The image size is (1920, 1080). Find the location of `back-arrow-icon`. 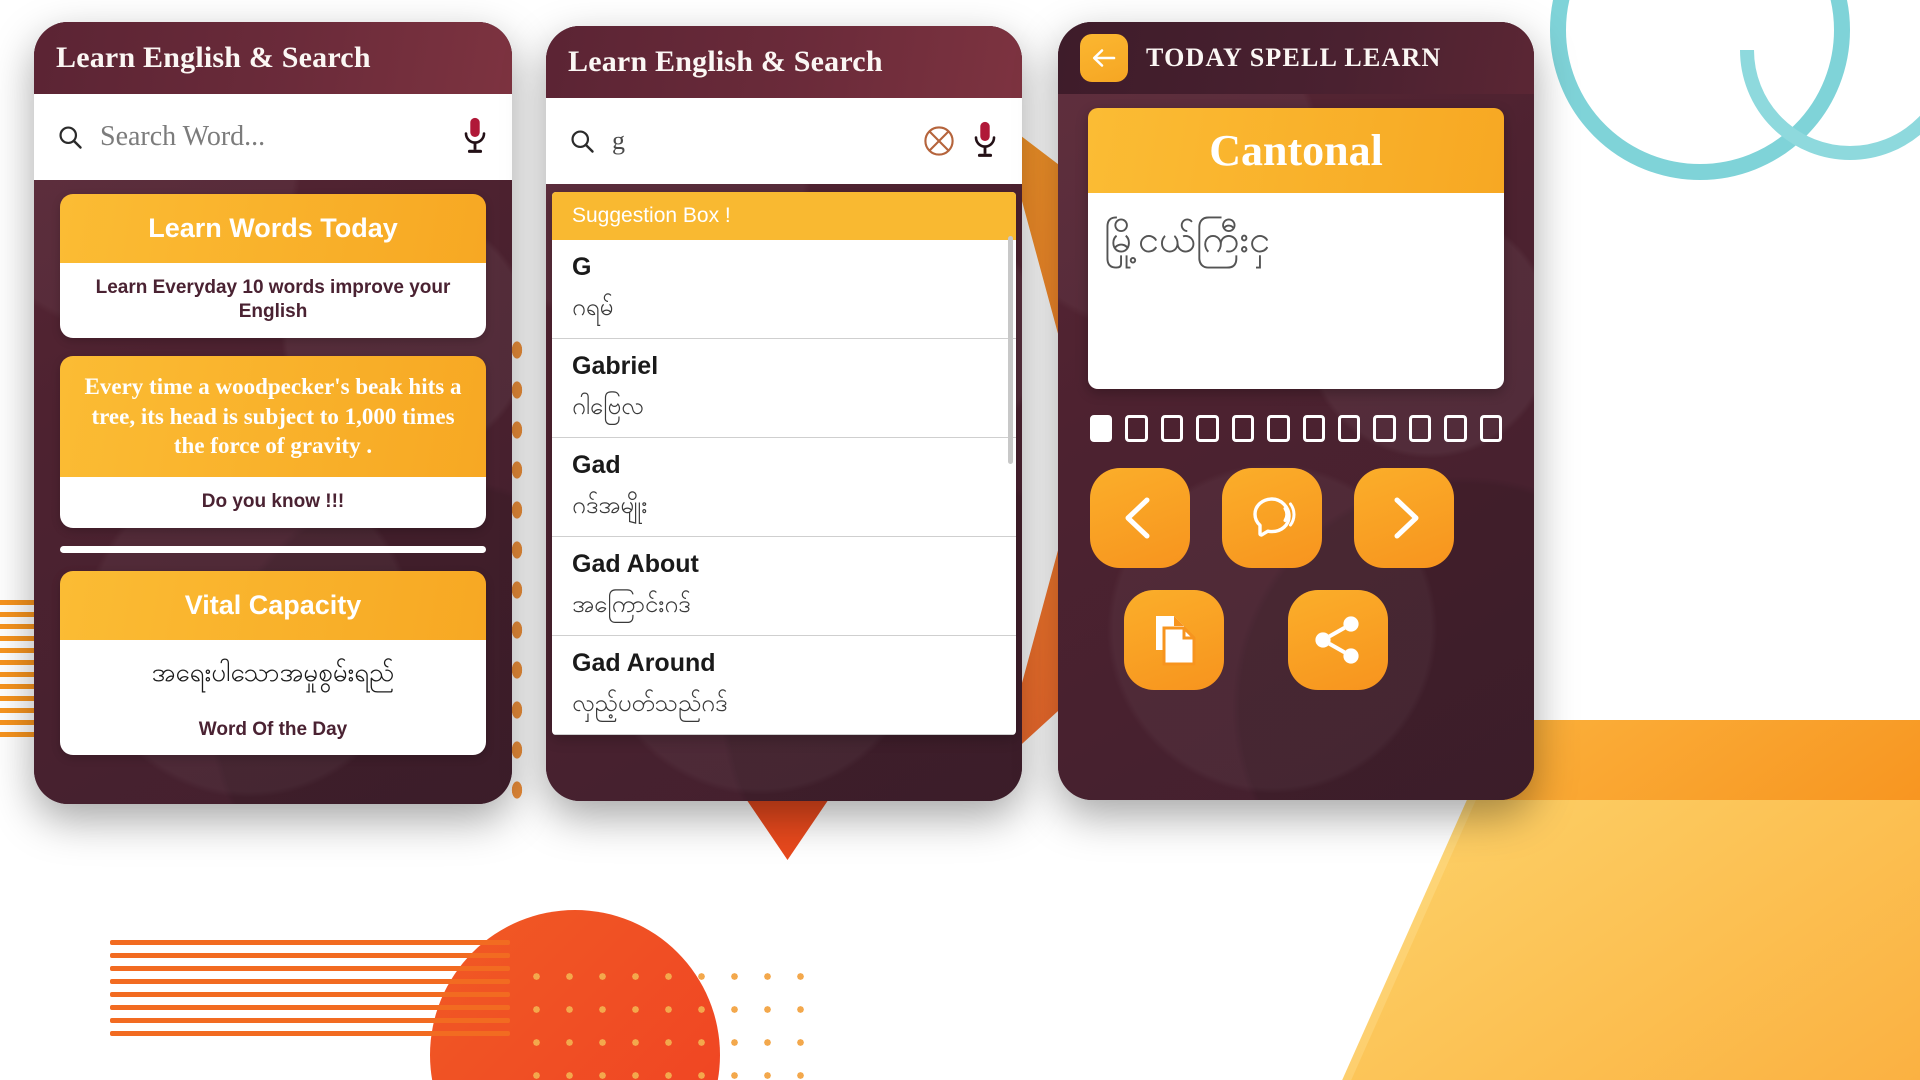

back-arrow-icon is located at coordinates (1104, 58).